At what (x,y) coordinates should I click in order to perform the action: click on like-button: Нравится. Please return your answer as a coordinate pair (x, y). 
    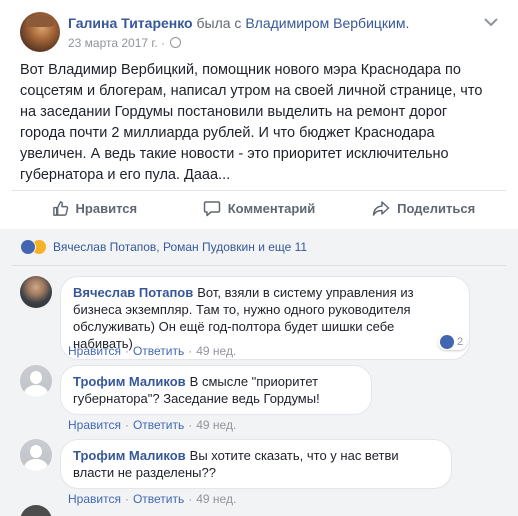
    Looking at the image, I should click on (94, 208).